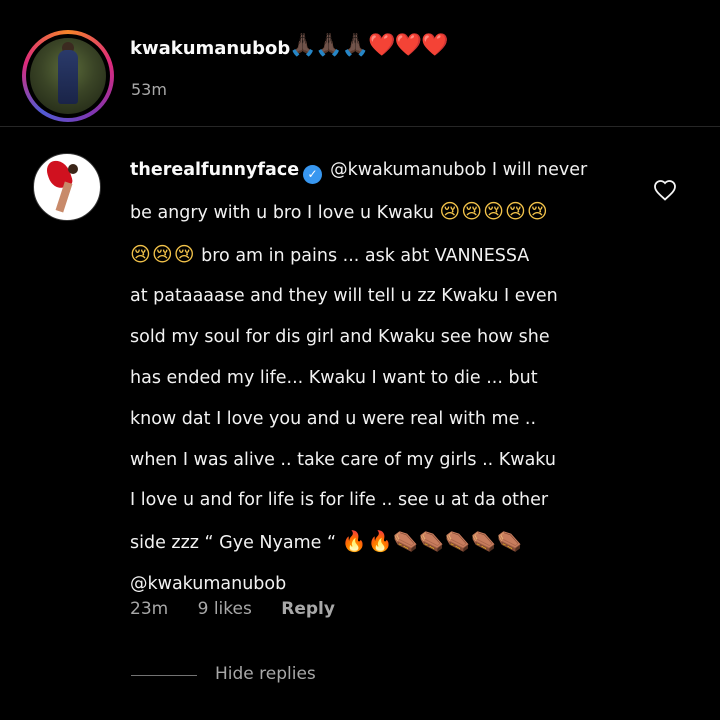 The width and height of the screenshot is (720, 720). I want to click on avatar-shape, so click(73, 169).